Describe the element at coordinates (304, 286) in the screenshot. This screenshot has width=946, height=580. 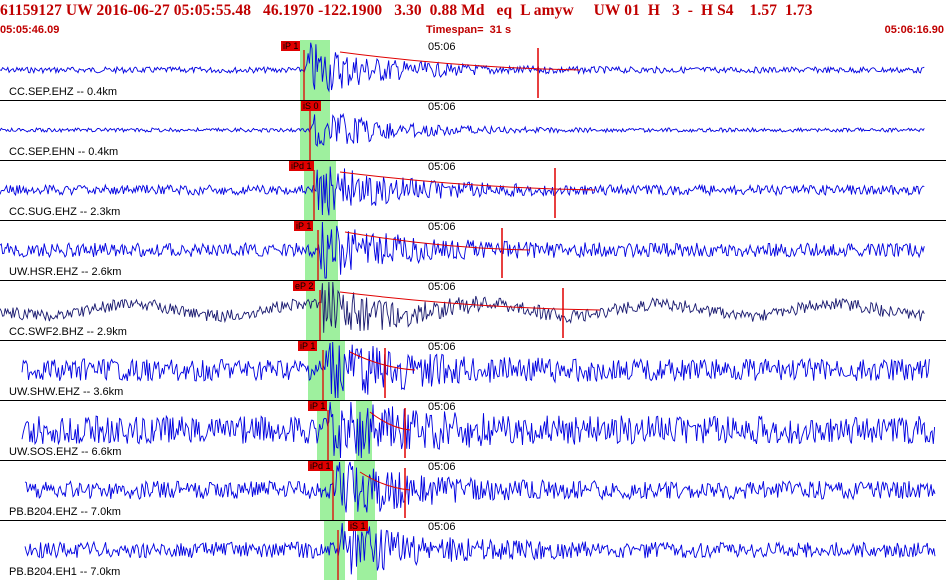
I see `phase-pick-flag: eP 2` at that location.